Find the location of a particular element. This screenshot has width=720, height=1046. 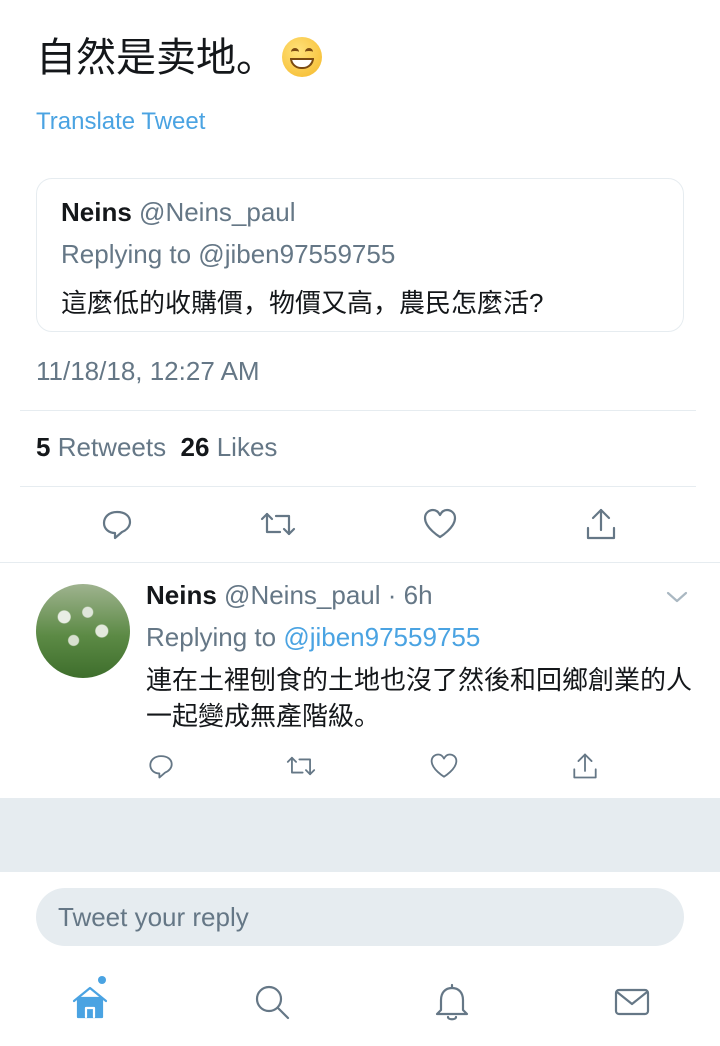

notifications-icon is located at coordinates (452, 1002).